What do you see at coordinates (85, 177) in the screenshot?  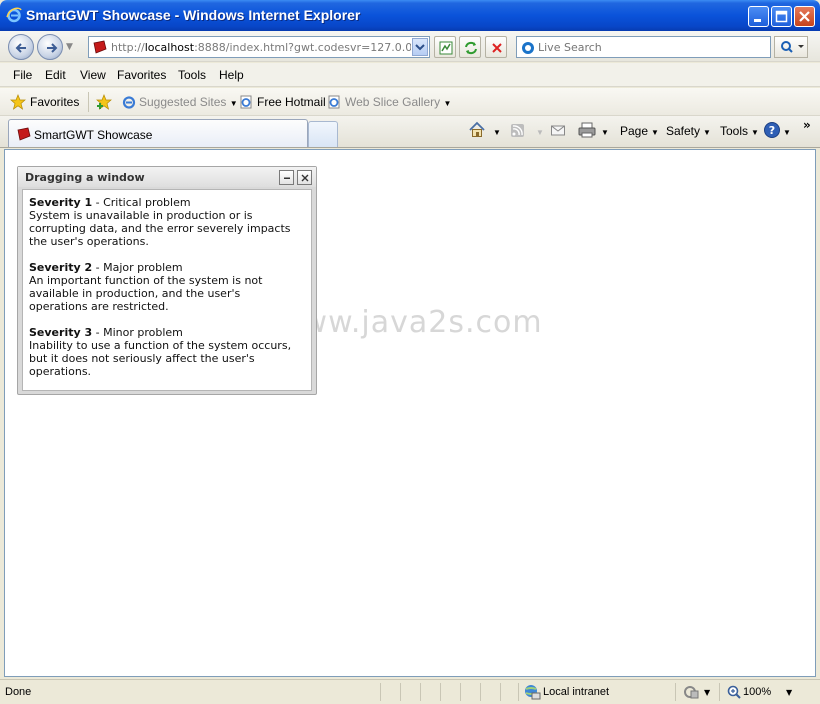 I see `drag-window-title: Dragging a window` at bounding box center [85, 177].